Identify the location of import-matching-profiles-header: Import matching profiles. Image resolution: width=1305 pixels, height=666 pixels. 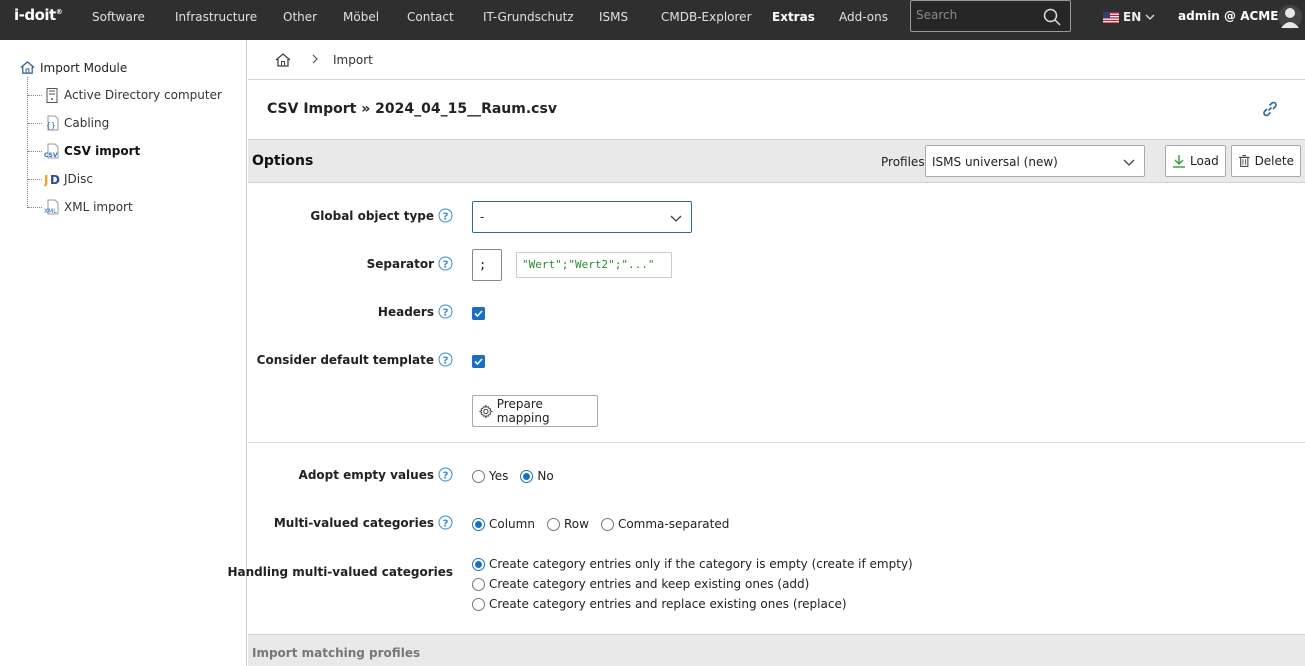
(776, 650).